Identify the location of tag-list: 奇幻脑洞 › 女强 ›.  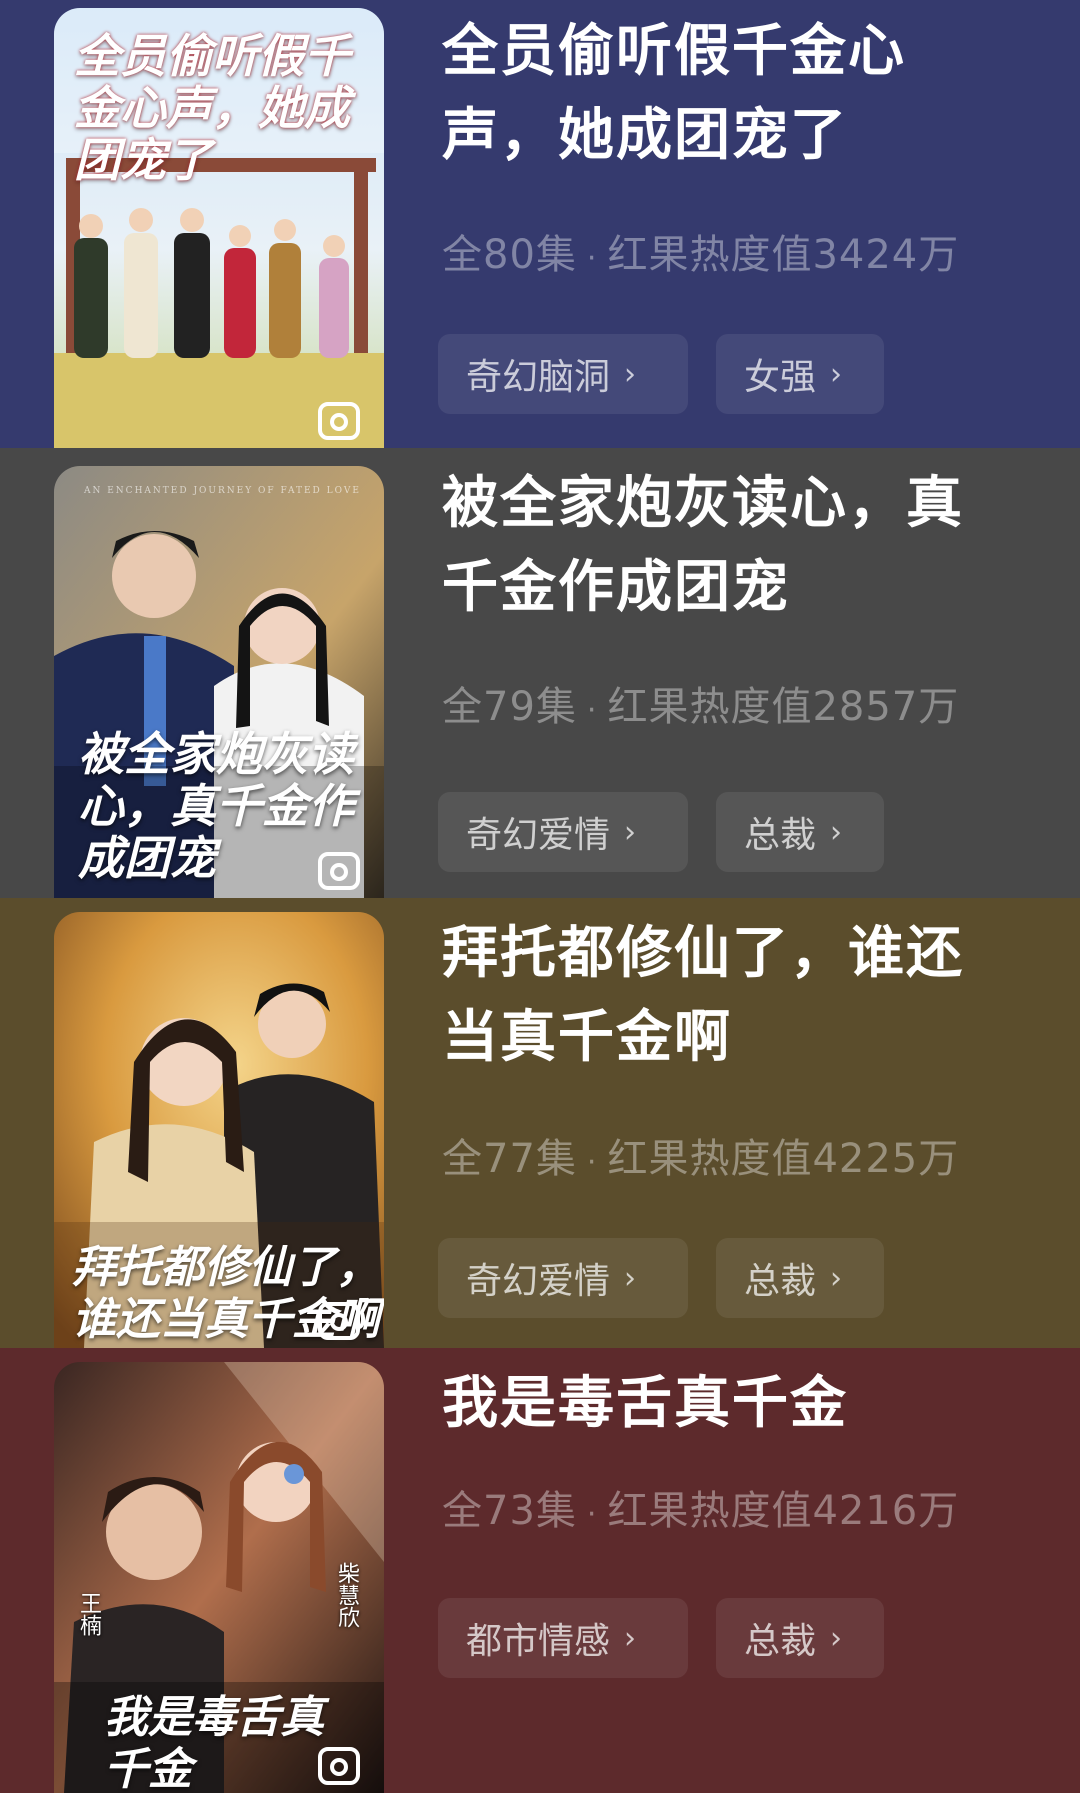
(661, 374).